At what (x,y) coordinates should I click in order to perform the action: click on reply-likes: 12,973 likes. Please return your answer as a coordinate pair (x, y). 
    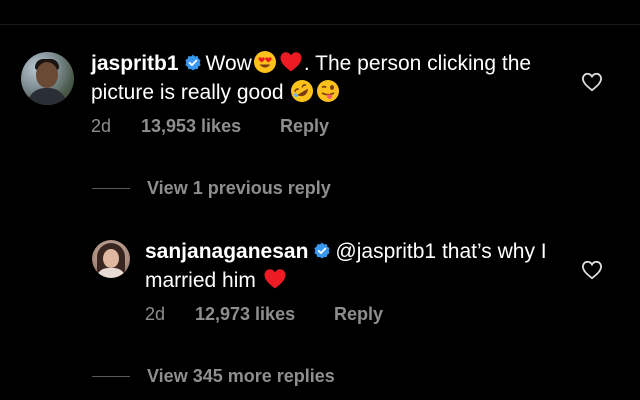
    Looking at the image, I should click on (245, 314).